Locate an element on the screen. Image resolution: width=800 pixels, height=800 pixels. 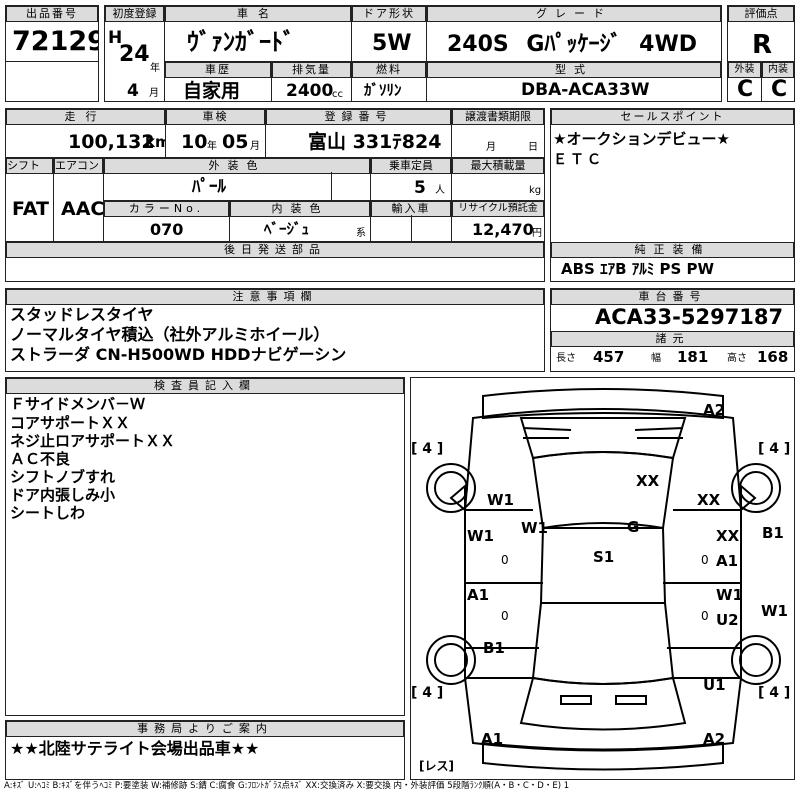
color-number-cell: カラーNo. 070 is located at coordinates (166, 221).